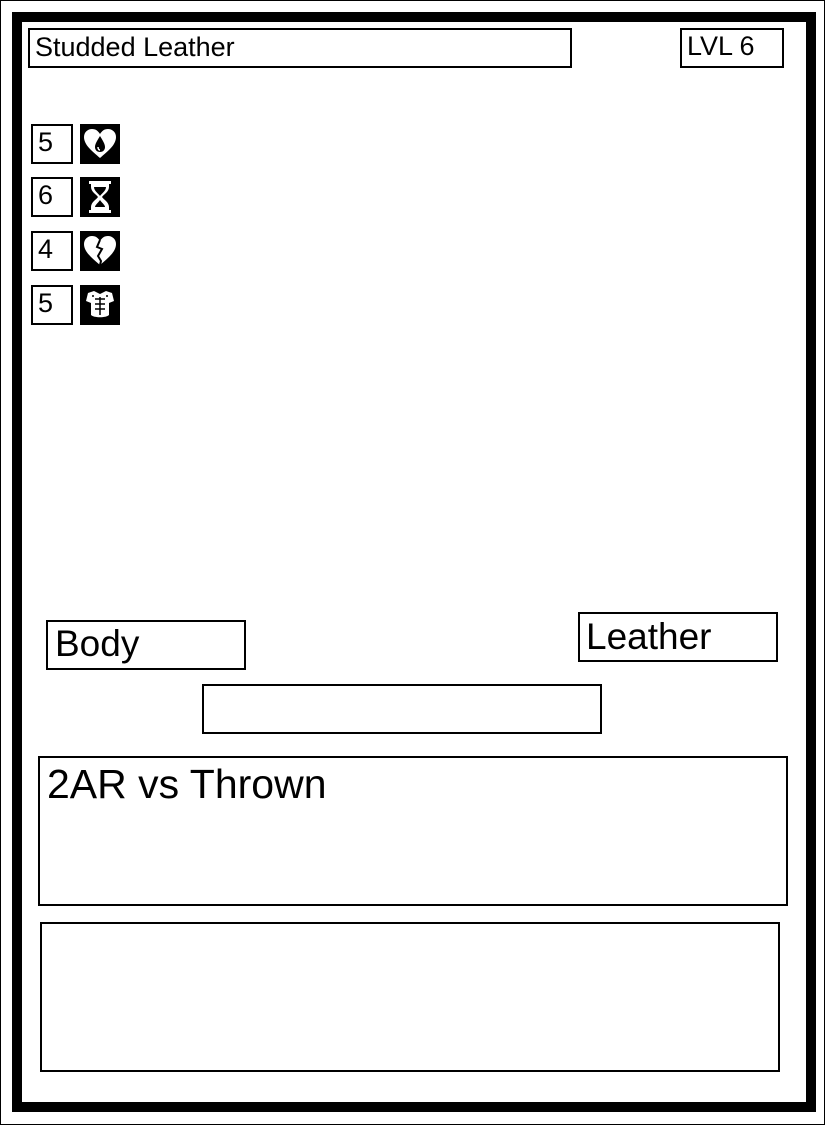 The image size is (825, 1125). Describe the element at coordinates (52, 197) in the screenshot. I see `stat-value: 6` at that location.